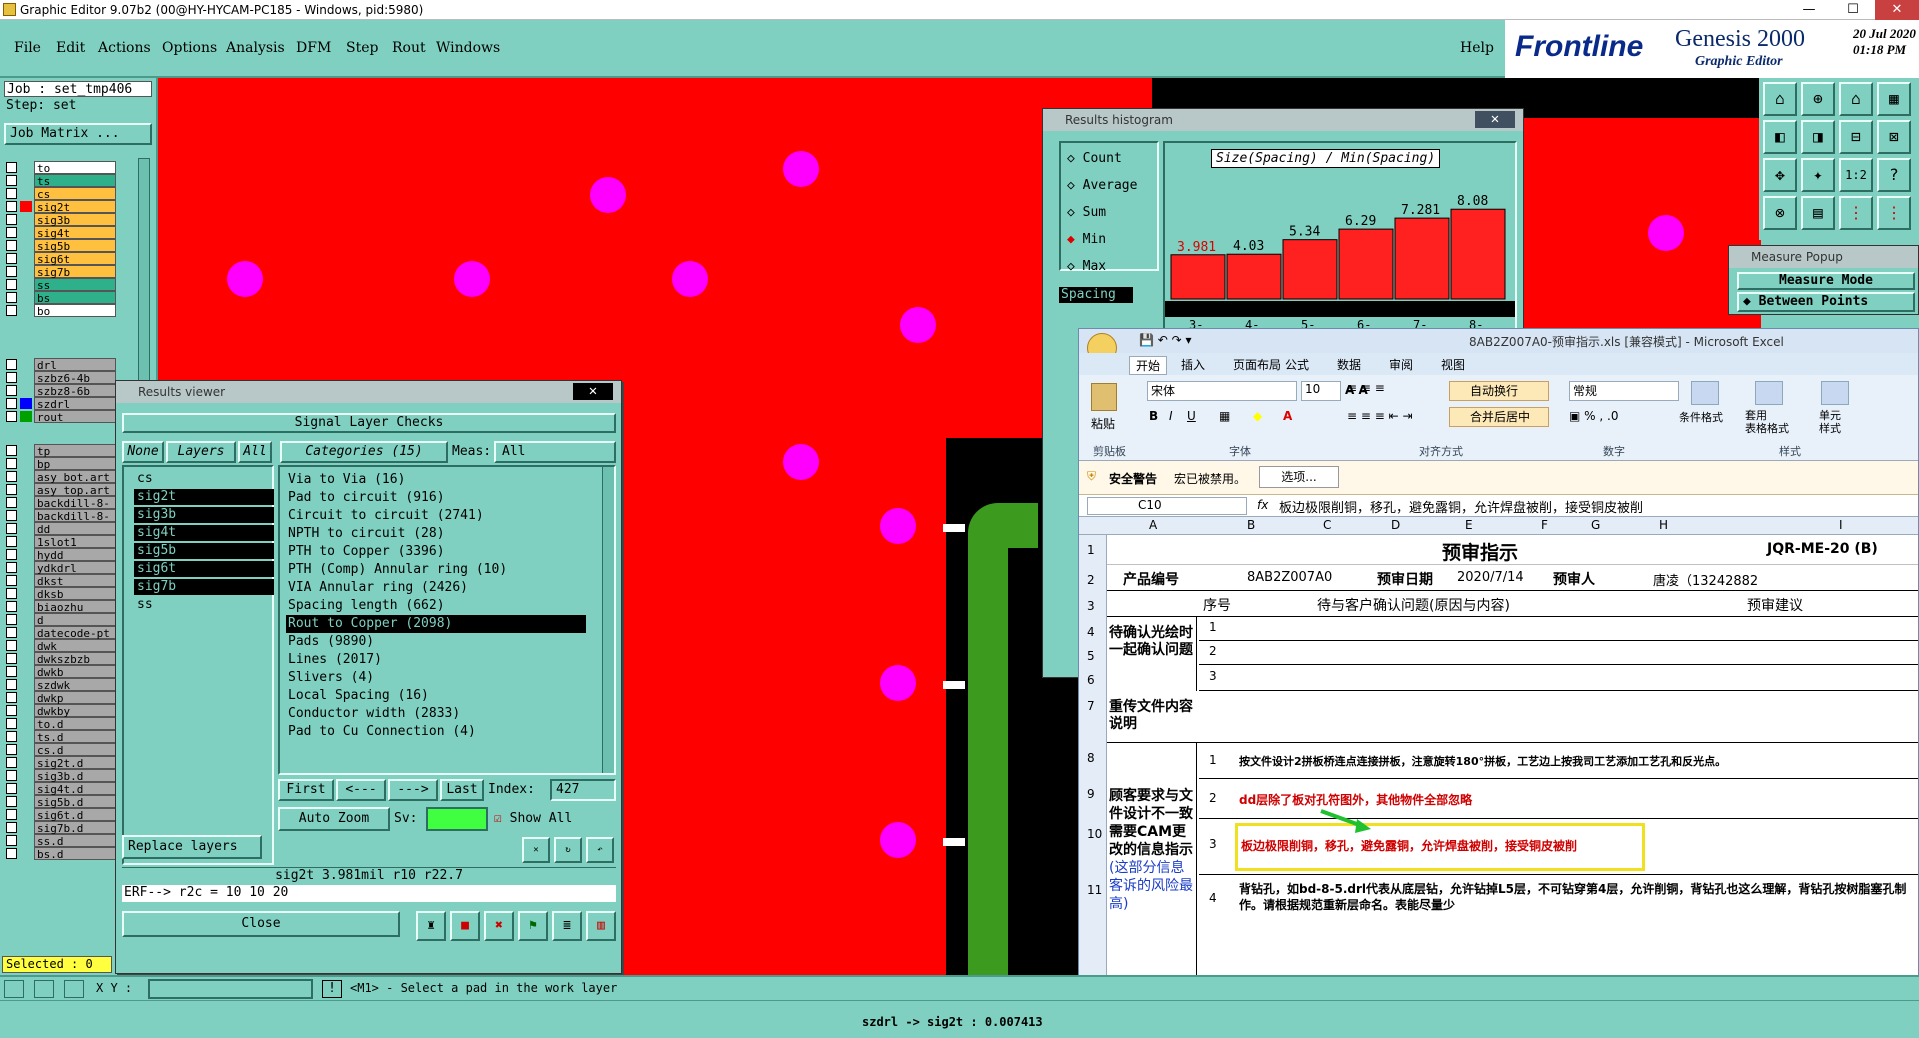  What do you see at coordinates (61, 515) in the screenshot?
I see `layer-row: backdill-8-` at bounding box center [61, 515].